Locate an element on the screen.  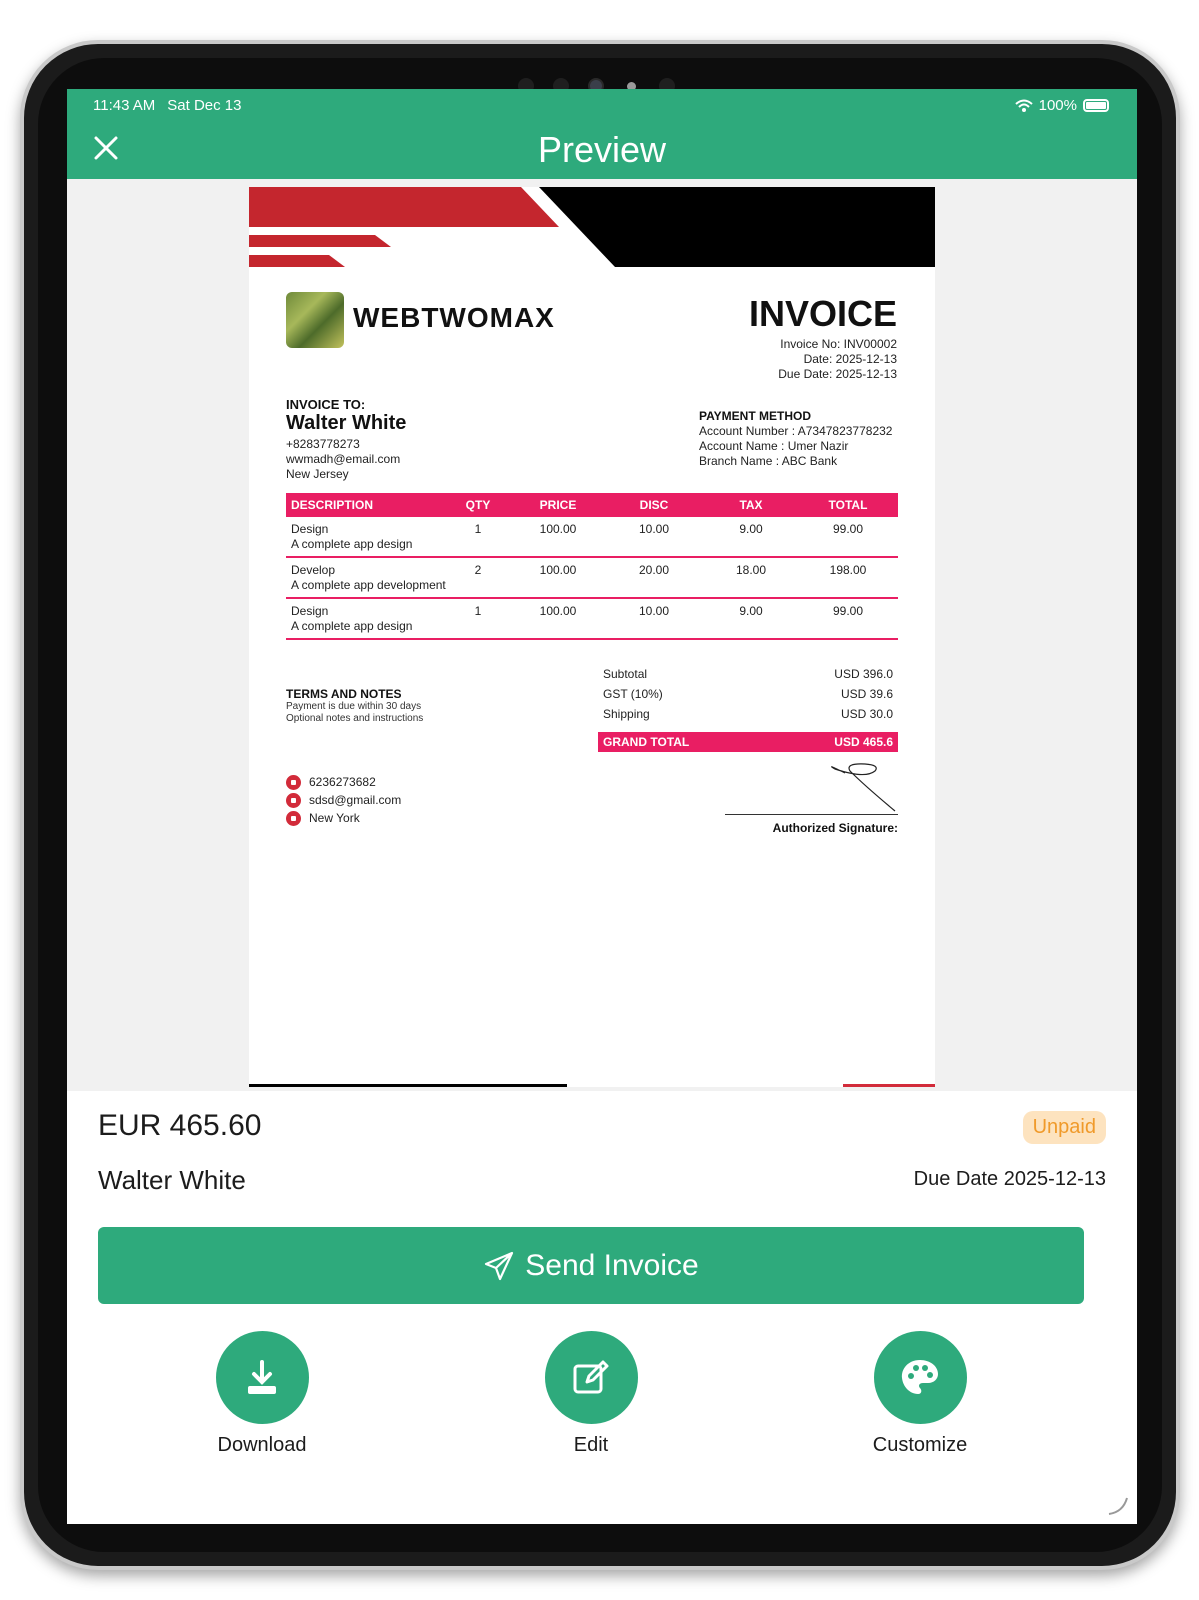
customize-circle is located at coordinates (920, 1377).